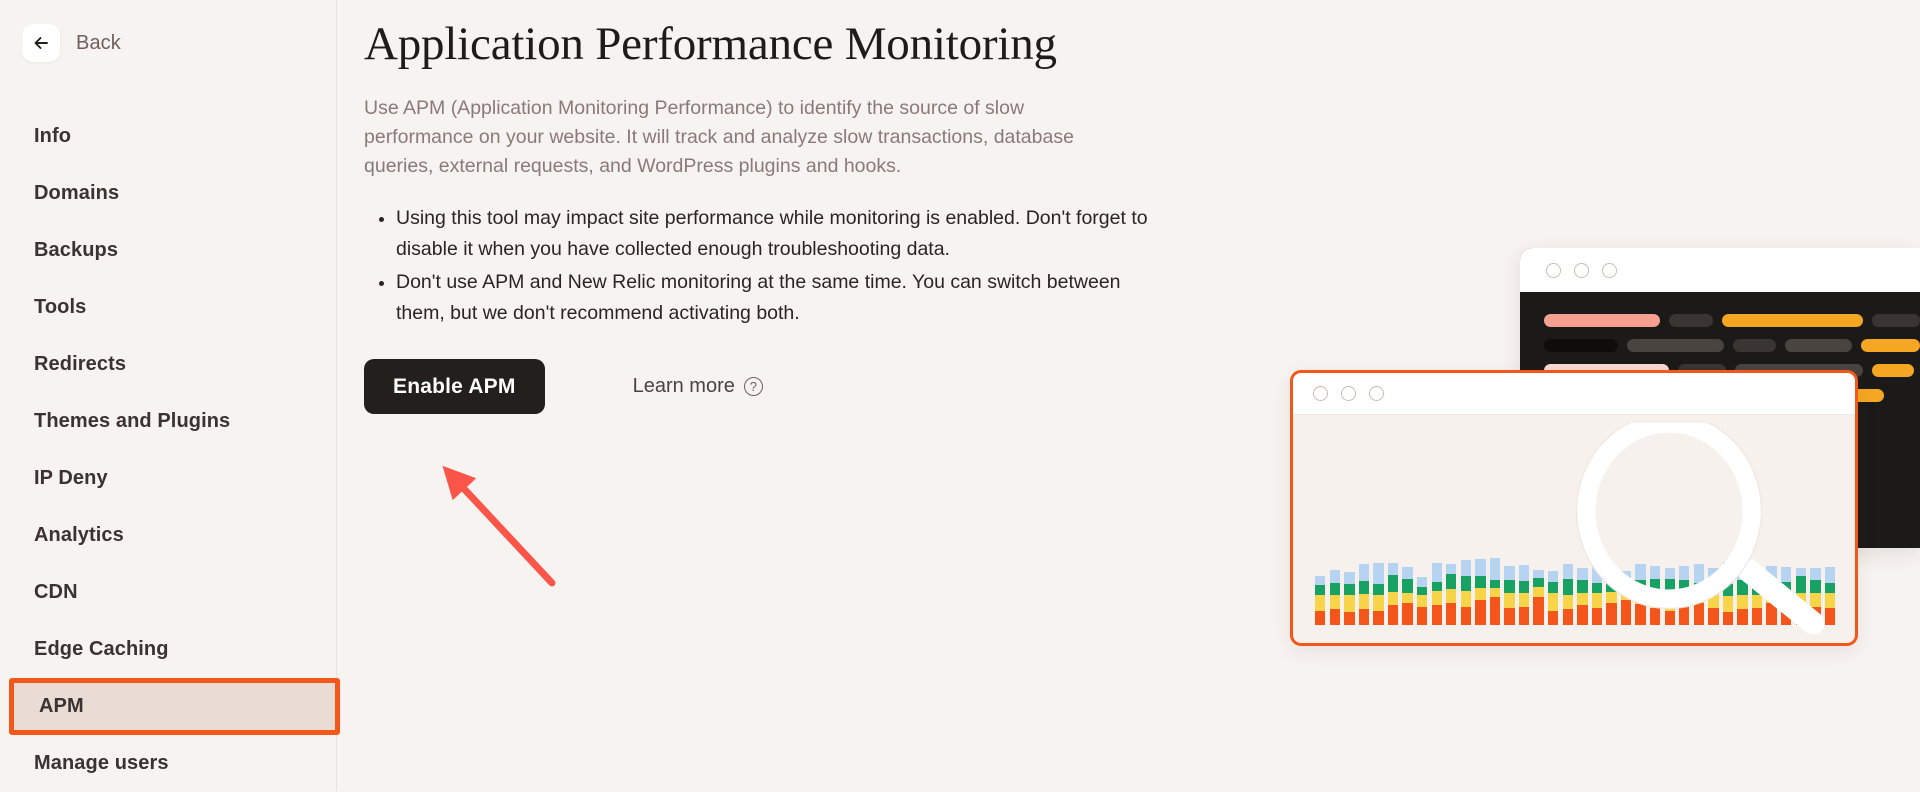 This screenshot has width=1920, height=792. Describe the element at coordinates (168, 193) in the screenshot. I see `sidebar-item-domains: Domains` at that location.